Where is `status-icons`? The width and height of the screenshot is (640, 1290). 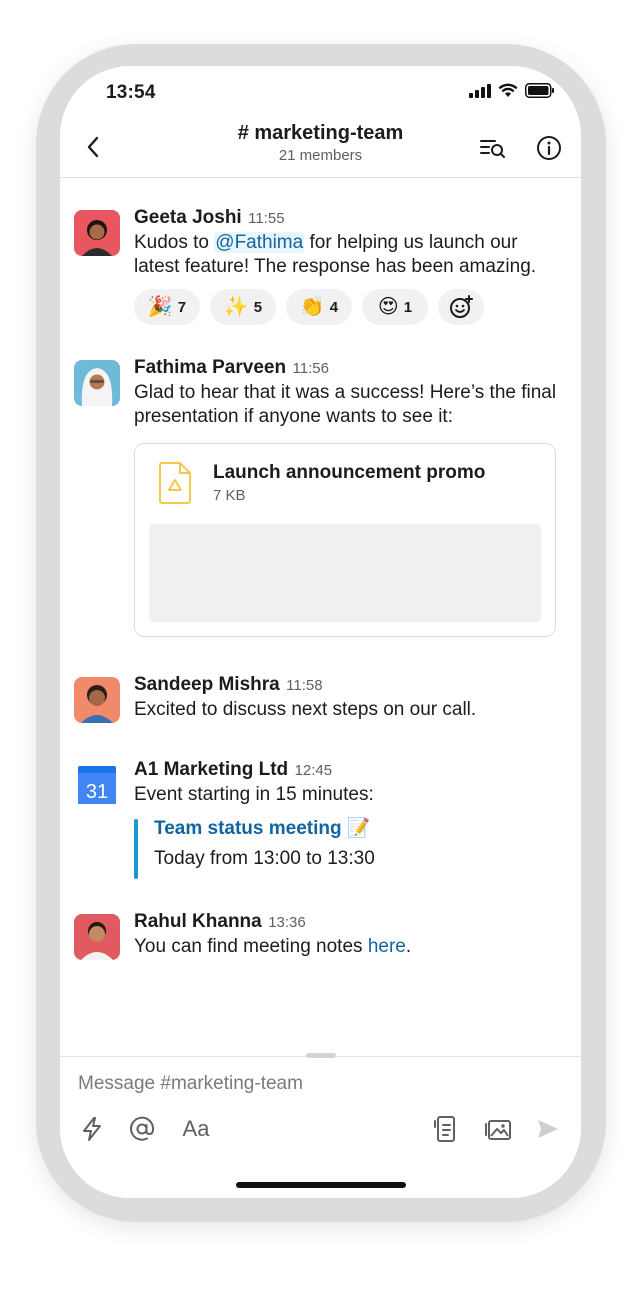
status-icons is located at coordinates (512, 90).